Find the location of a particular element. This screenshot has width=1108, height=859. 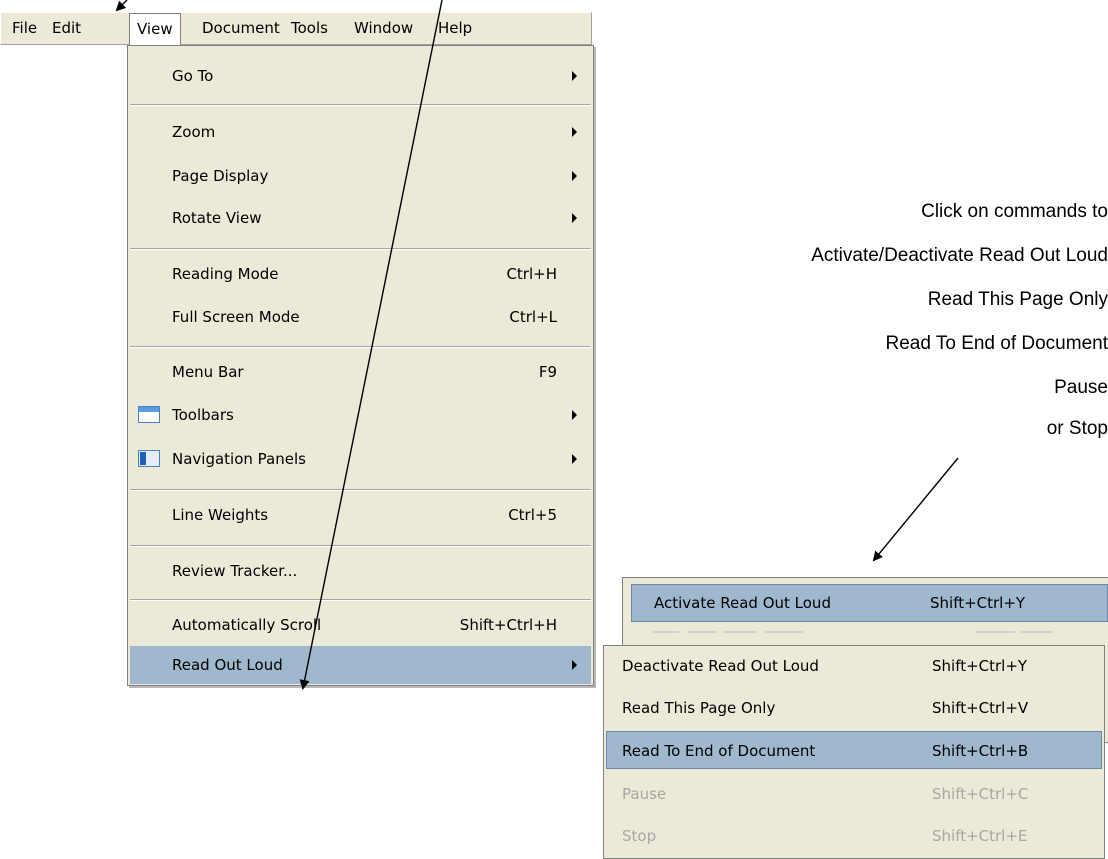

arrow-to-view-menu is located at coordinates (121, 6).